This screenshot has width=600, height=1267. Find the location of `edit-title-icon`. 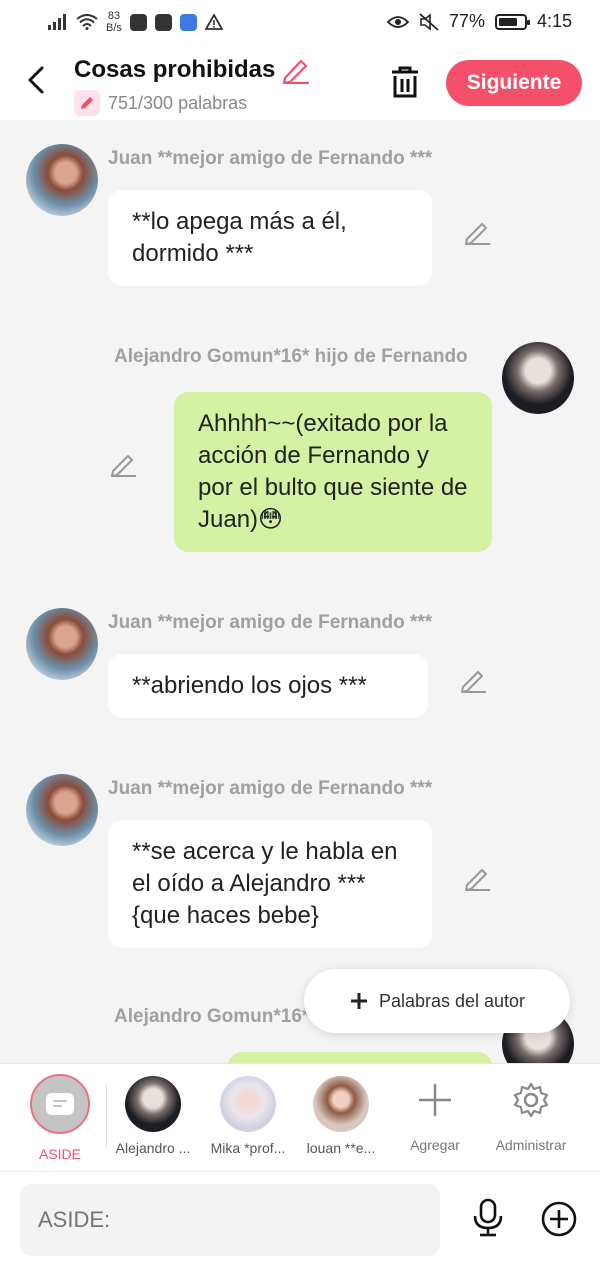

edit-title-icon is located at coordinates (296, 70).